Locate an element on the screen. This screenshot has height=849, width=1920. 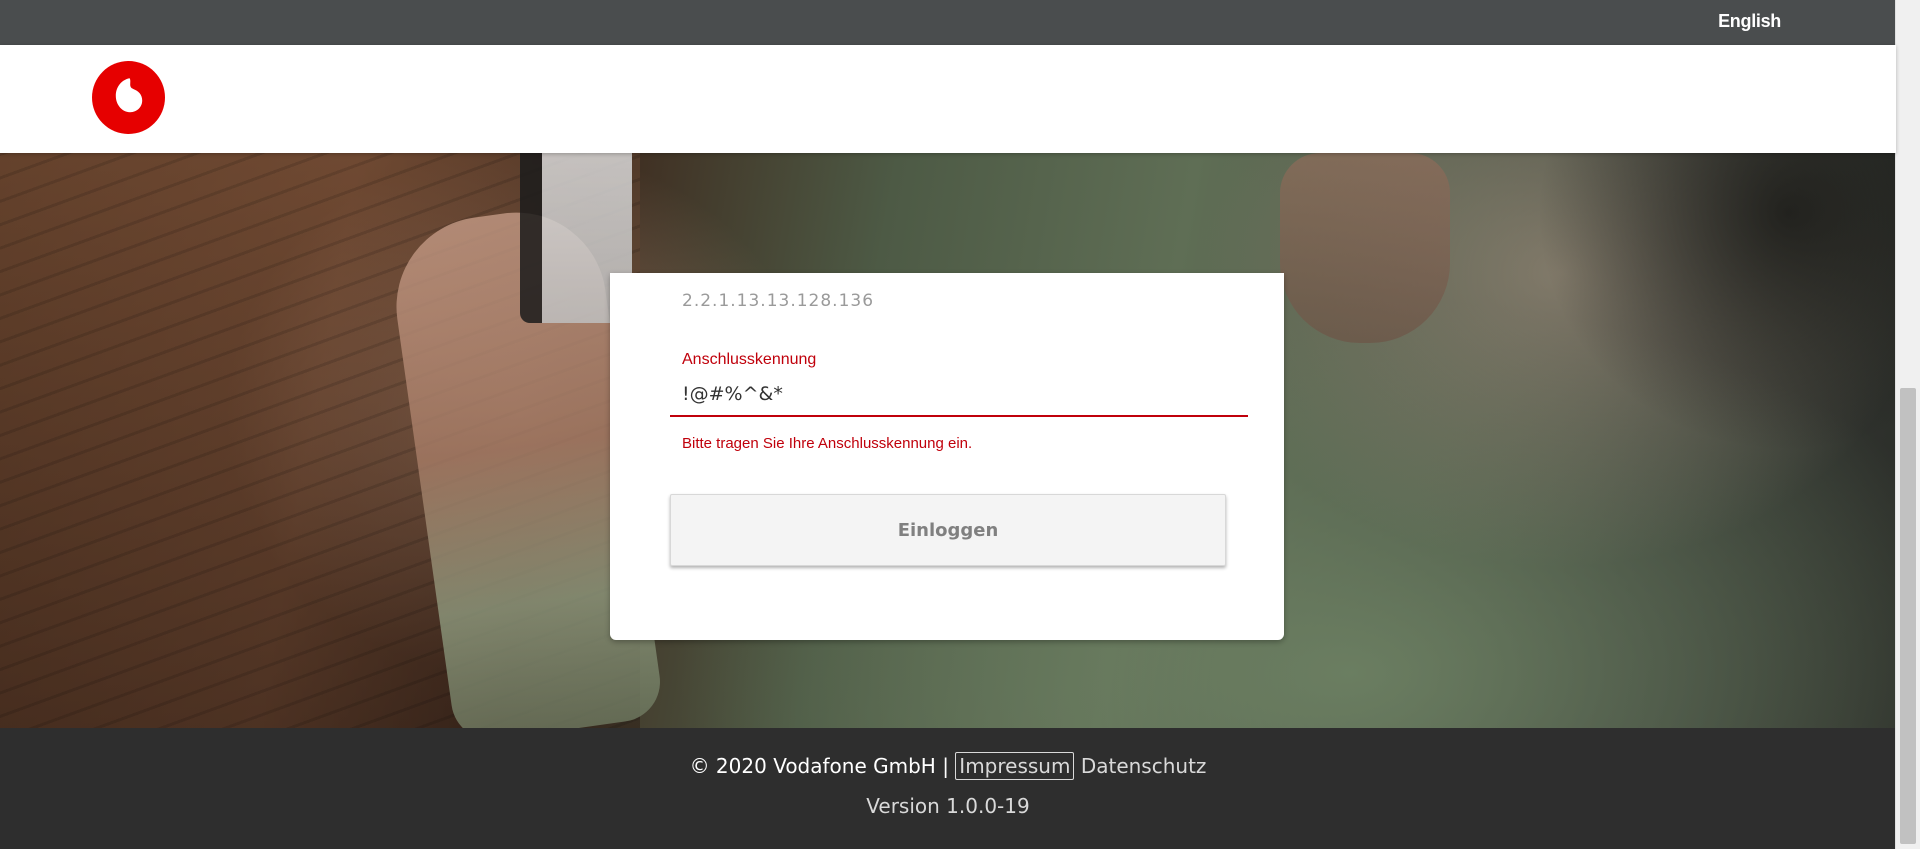
login-button: Einloggen is located at coordinates (948, 530).